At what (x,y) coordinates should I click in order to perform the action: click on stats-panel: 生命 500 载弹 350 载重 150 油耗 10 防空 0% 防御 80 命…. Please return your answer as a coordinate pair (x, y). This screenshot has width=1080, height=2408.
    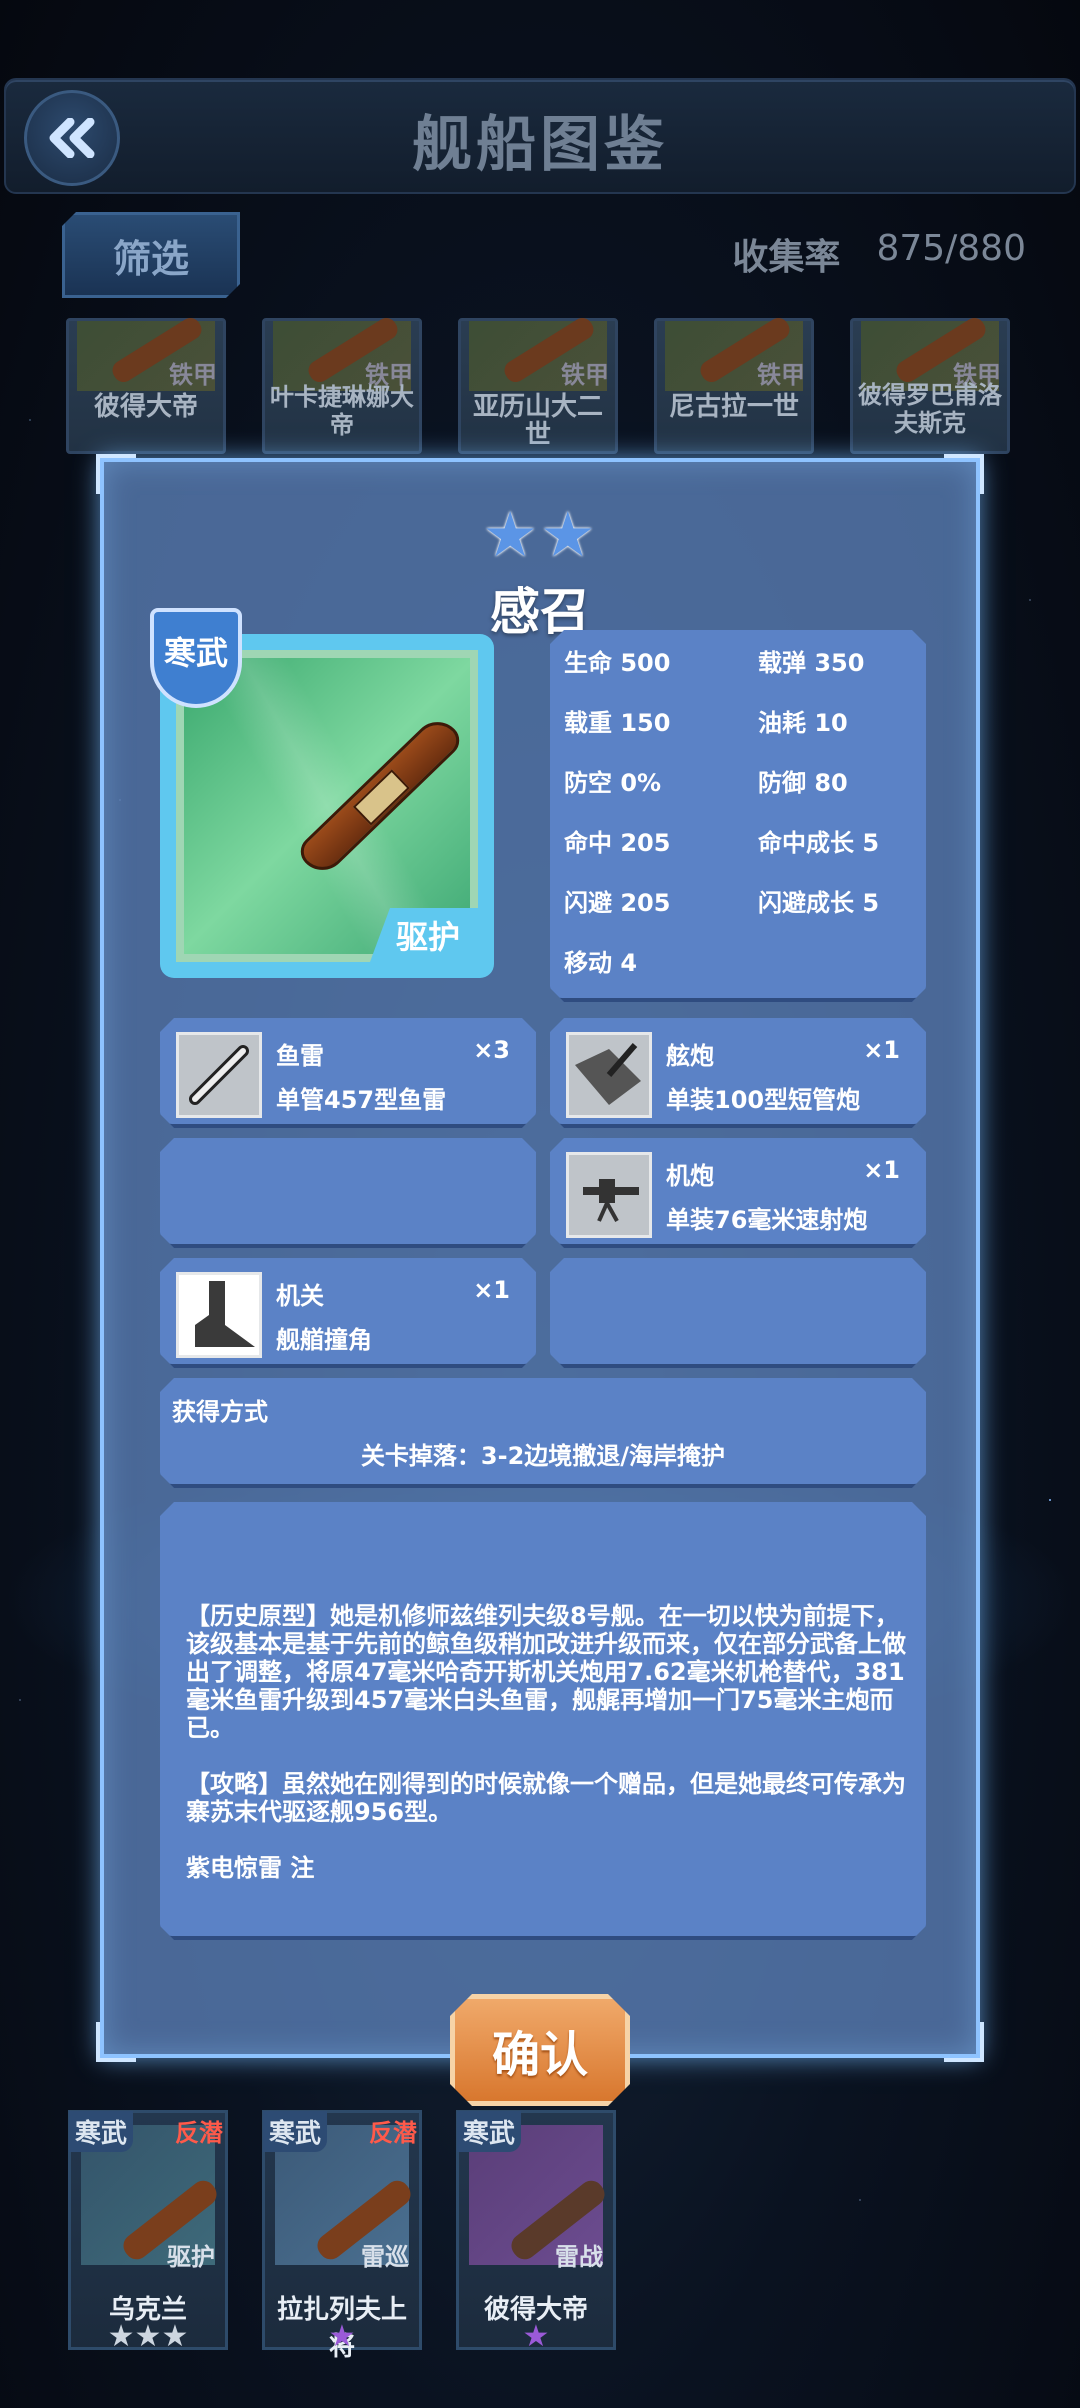
    Looking at the image, I should click on (738, 816).